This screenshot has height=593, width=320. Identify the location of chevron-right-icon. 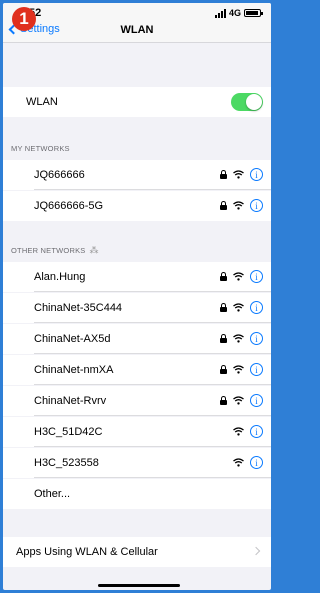
(256, 551).